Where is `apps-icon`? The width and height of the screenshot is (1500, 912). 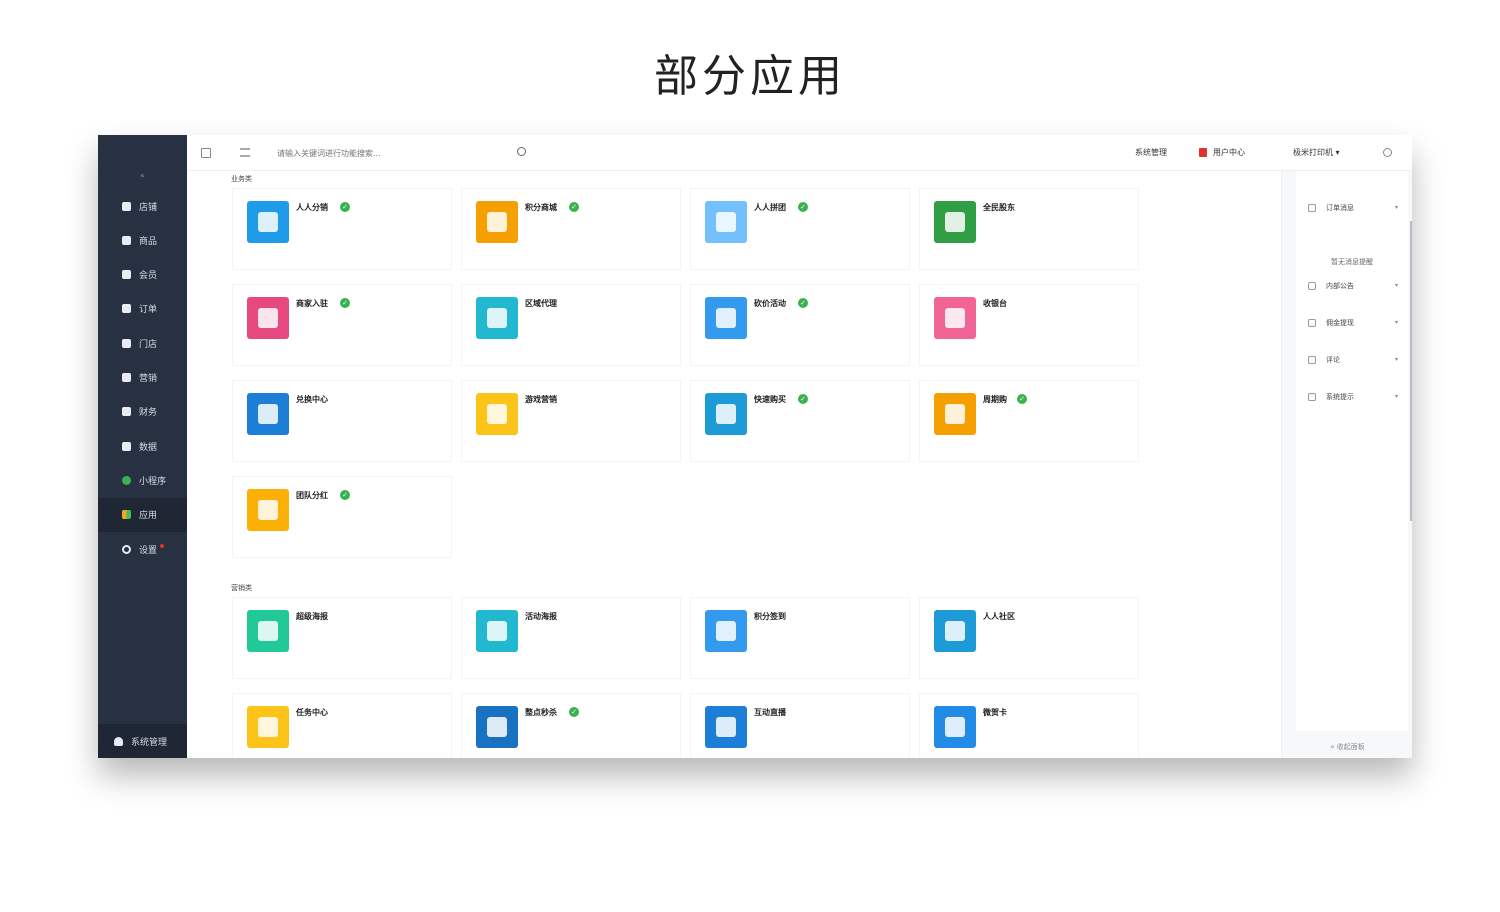 apps-icon is located at coordinates (126, 515).